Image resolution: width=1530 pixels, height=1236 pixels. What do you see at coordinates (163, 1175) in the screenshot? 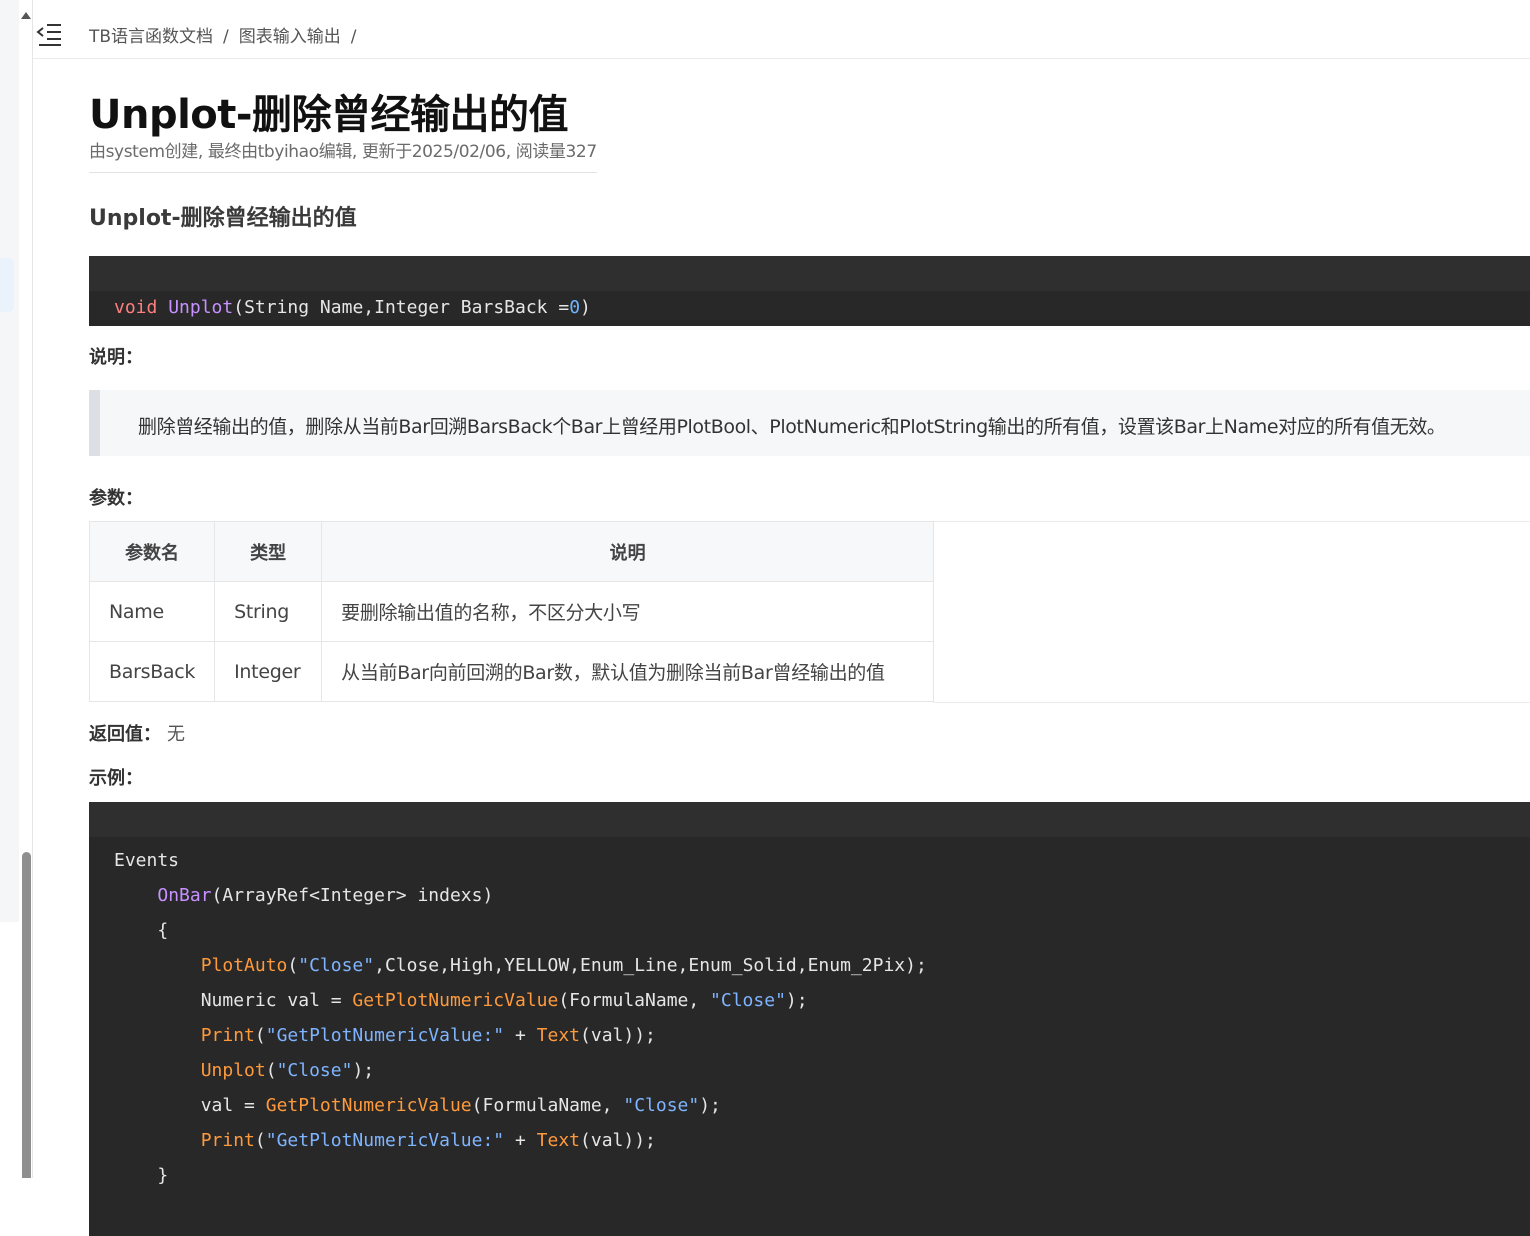
I see `code-line: }` at bounding box center [163, 1175].